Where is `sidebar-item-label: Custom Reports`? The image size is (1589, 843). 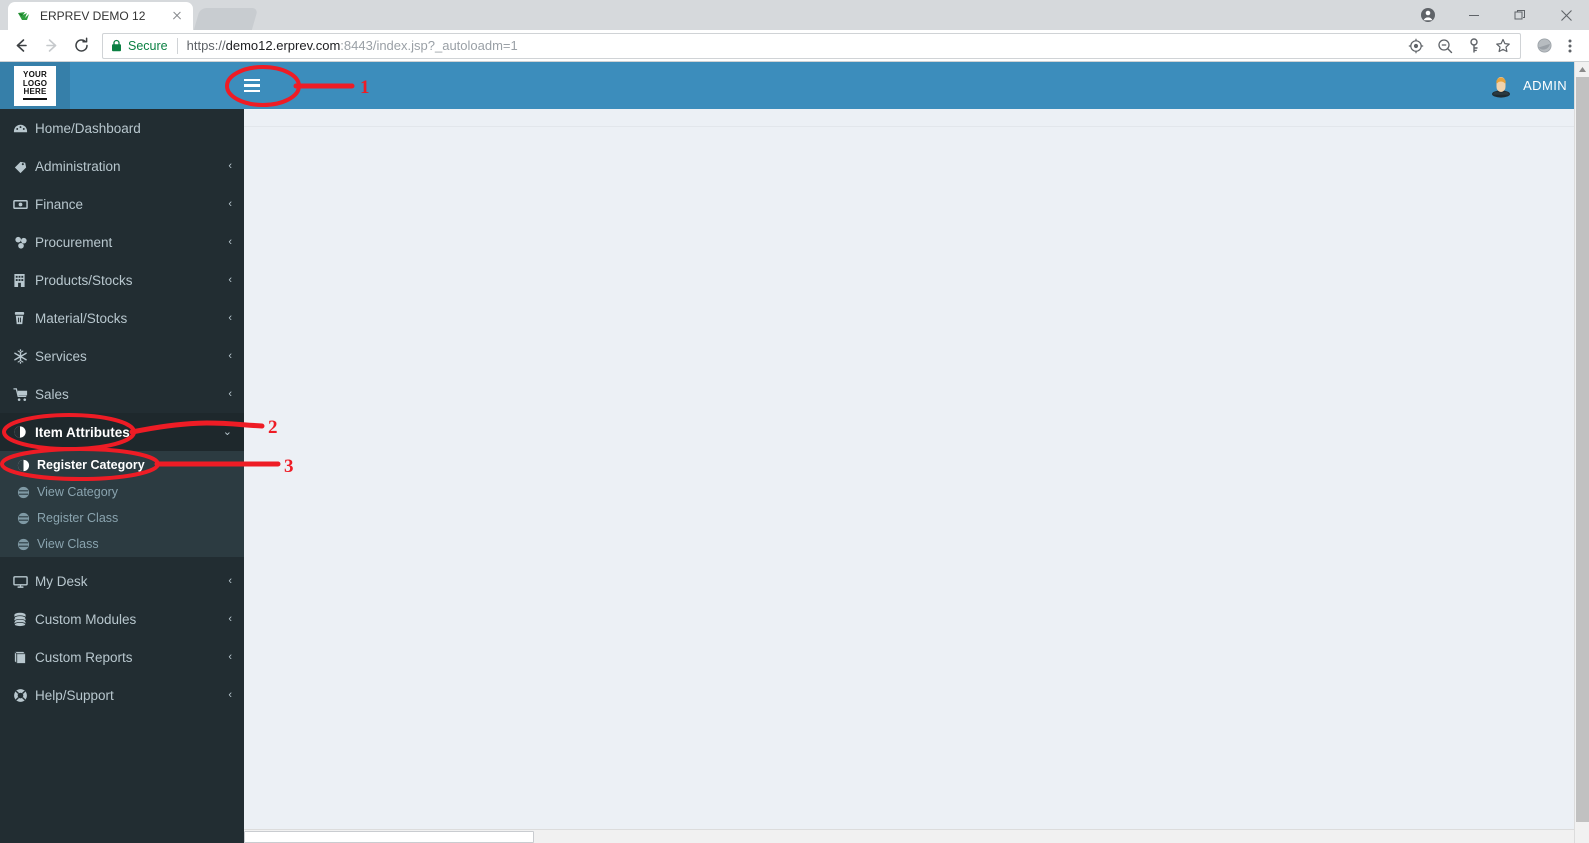 sidebar-item-label: Custom Reports is located at coordinates (84, 657).